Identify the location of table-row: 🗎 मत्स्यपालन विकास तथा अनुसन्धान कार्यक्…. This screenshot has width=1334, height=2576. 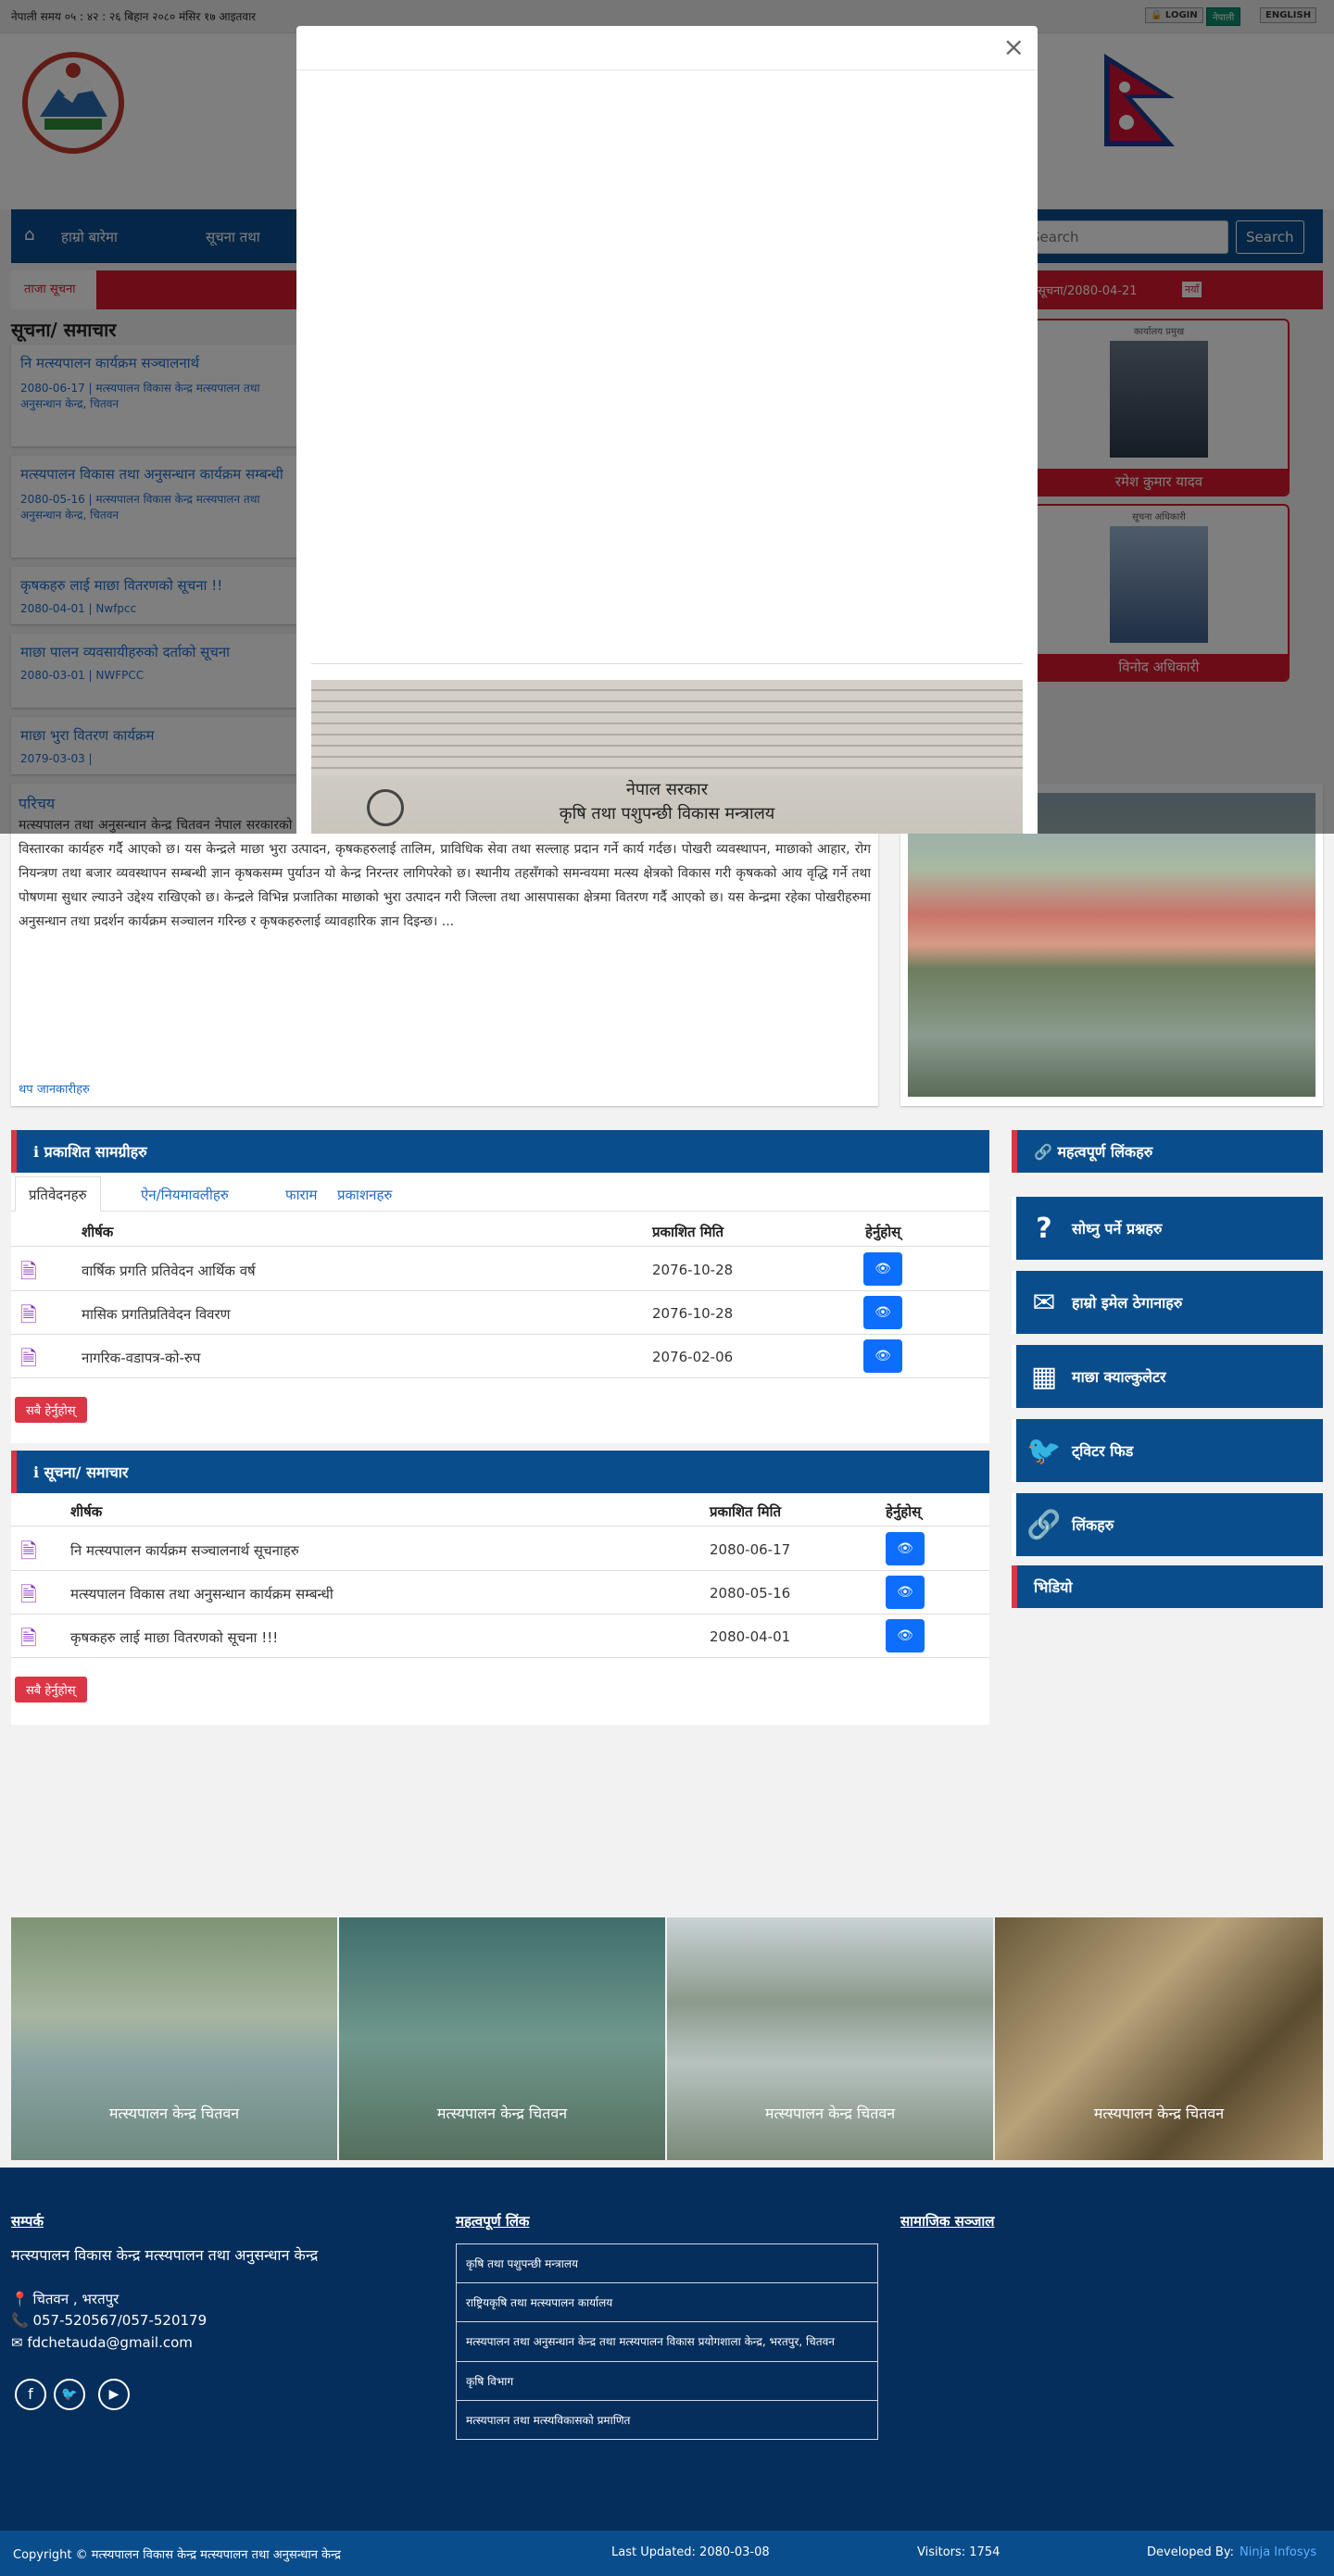
(500, 1593).